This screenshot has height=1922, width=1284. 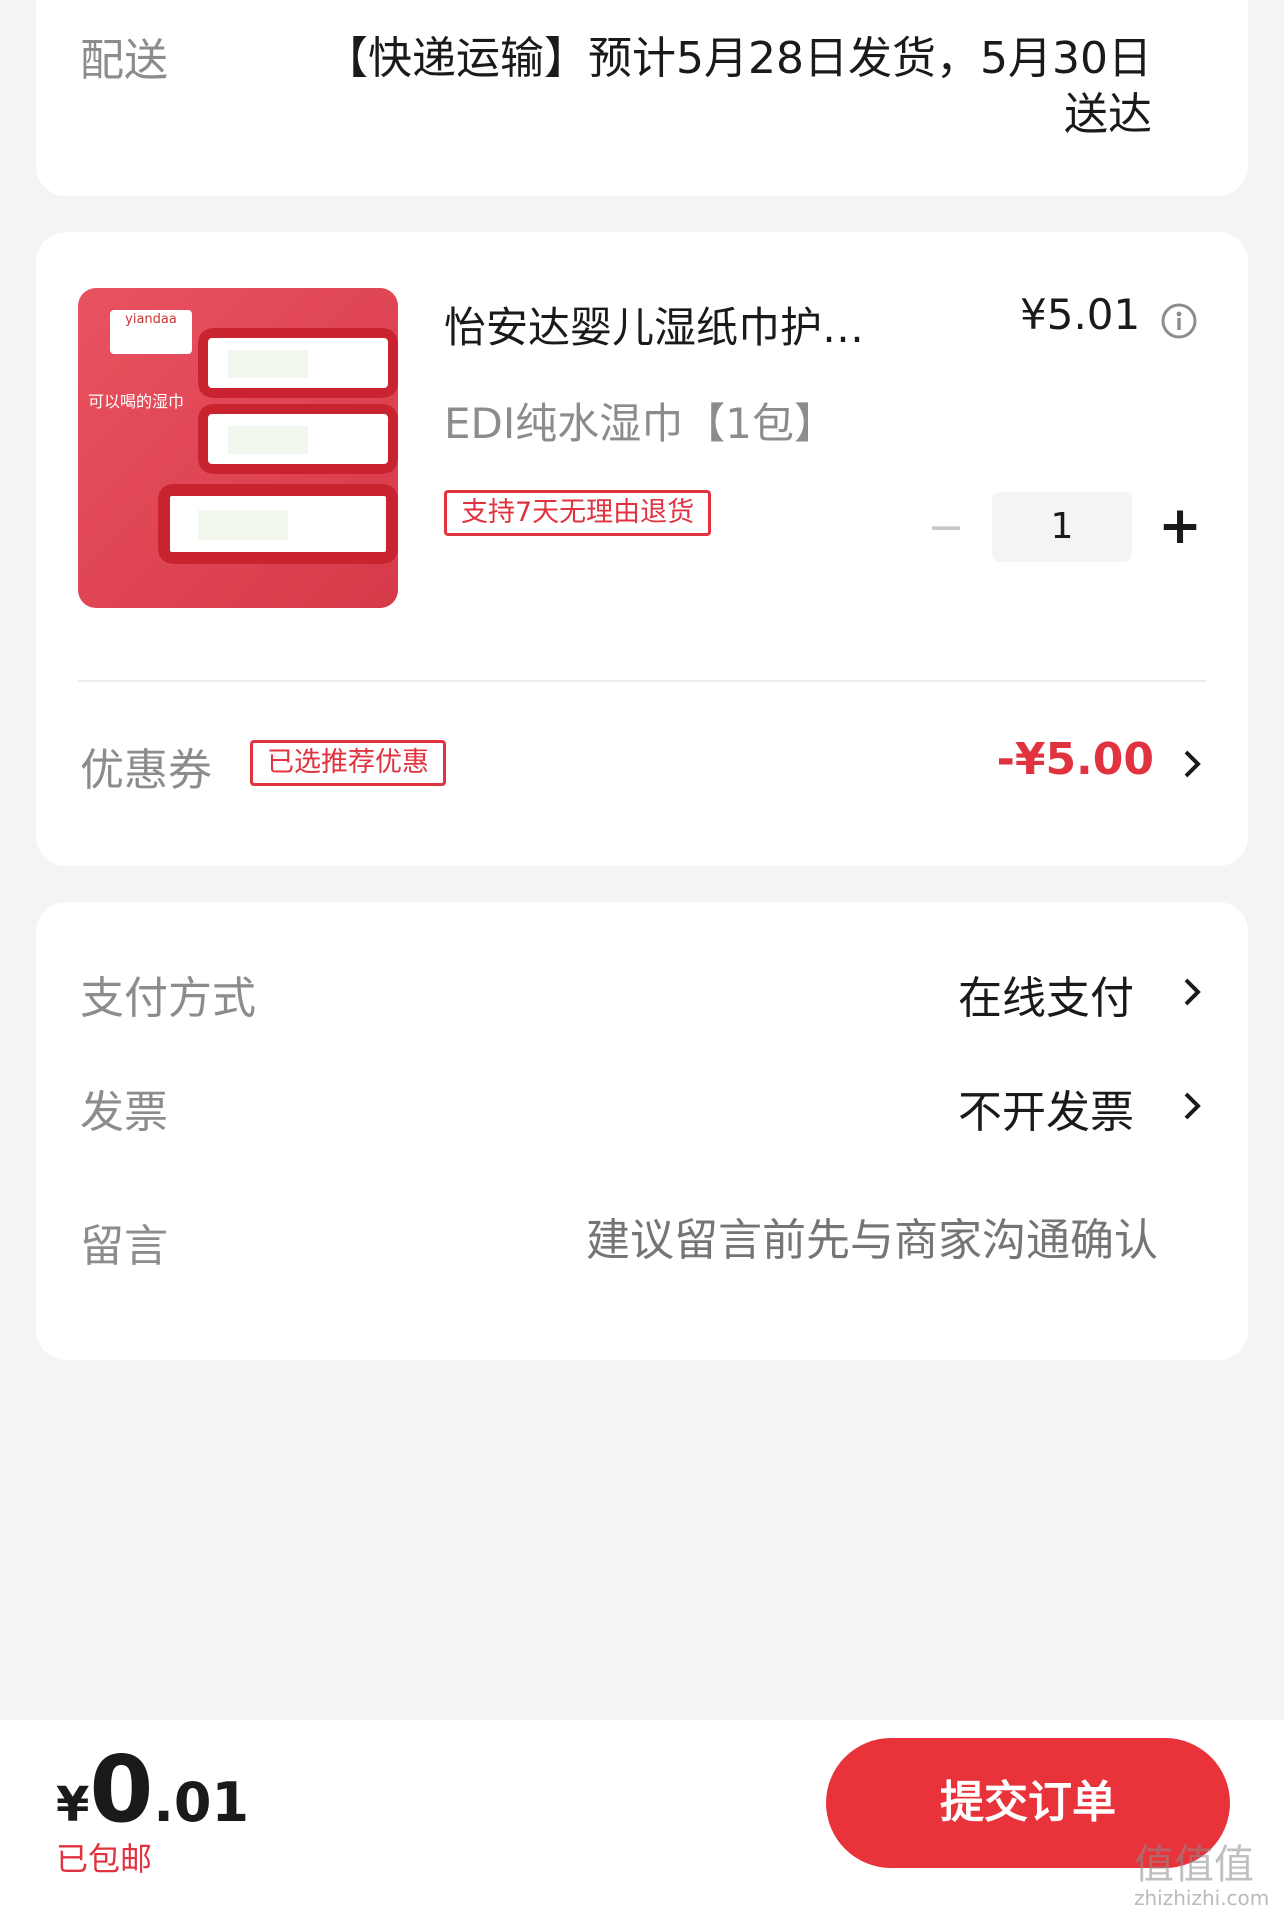 What do you see at coordinates (73, 1805) in the screenshot?
I see `currency-symbol: ¥` at bounding box center [73, 1805].